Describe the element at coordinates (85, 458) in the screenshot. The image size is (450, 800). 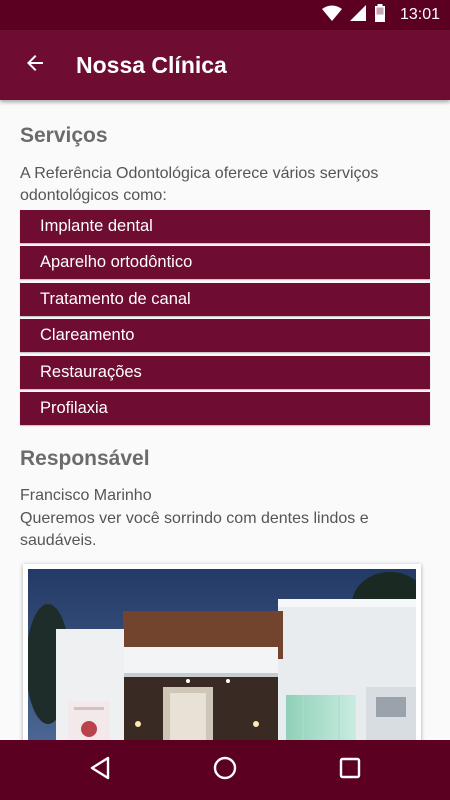
I see `responsible-heading: Responsável` at that location.